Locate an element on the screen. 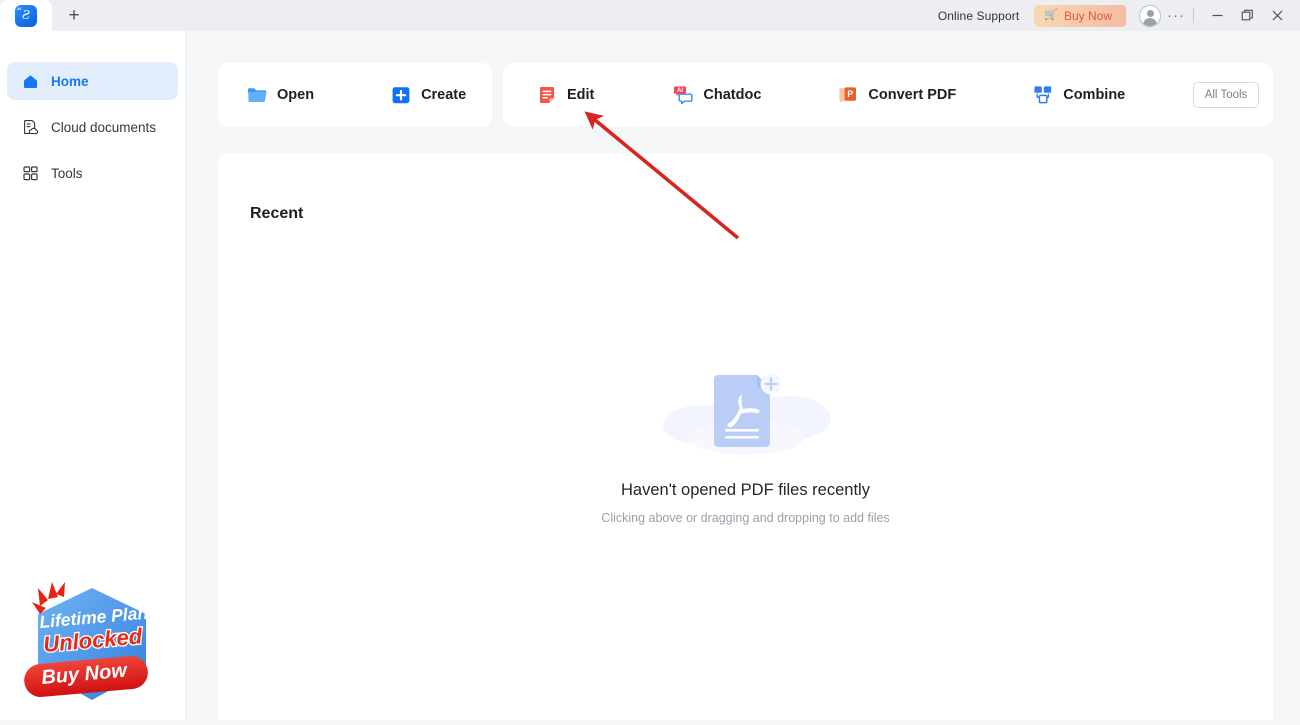  titlebar-divider is located at coordinates (1193, 15).